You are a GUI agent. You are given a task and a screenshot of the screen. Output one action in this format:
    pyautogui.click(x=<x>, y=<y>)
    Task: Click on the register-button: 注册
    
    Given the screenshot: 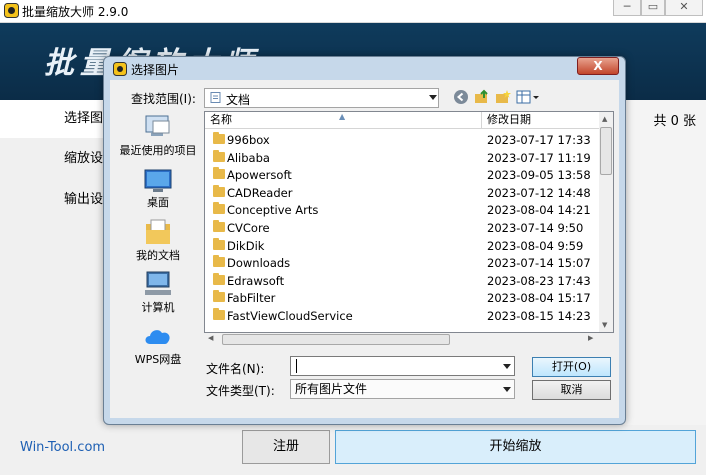 What is the action you would take?
    pyautogui.click(x=286, y=447)
    